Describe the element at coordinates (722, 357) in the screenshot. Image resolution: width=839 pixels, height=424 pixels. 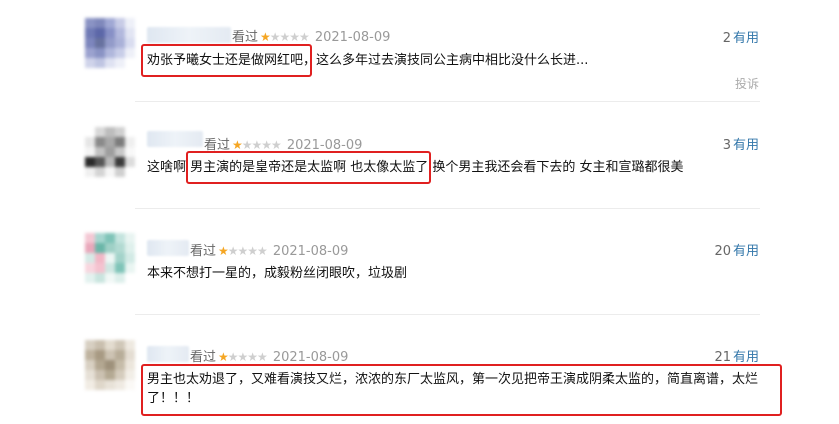
I see `vote-number: 21` at that location.